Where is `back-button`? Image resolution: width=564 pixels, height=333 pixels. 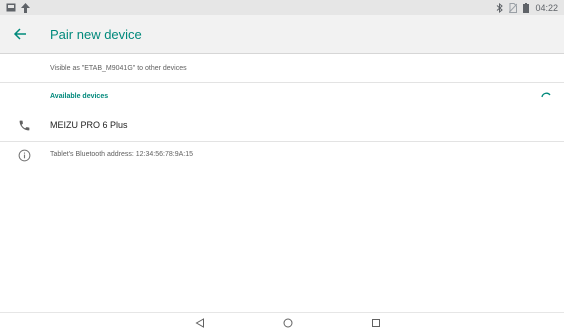 back-button is located at coordinates (20, 34).